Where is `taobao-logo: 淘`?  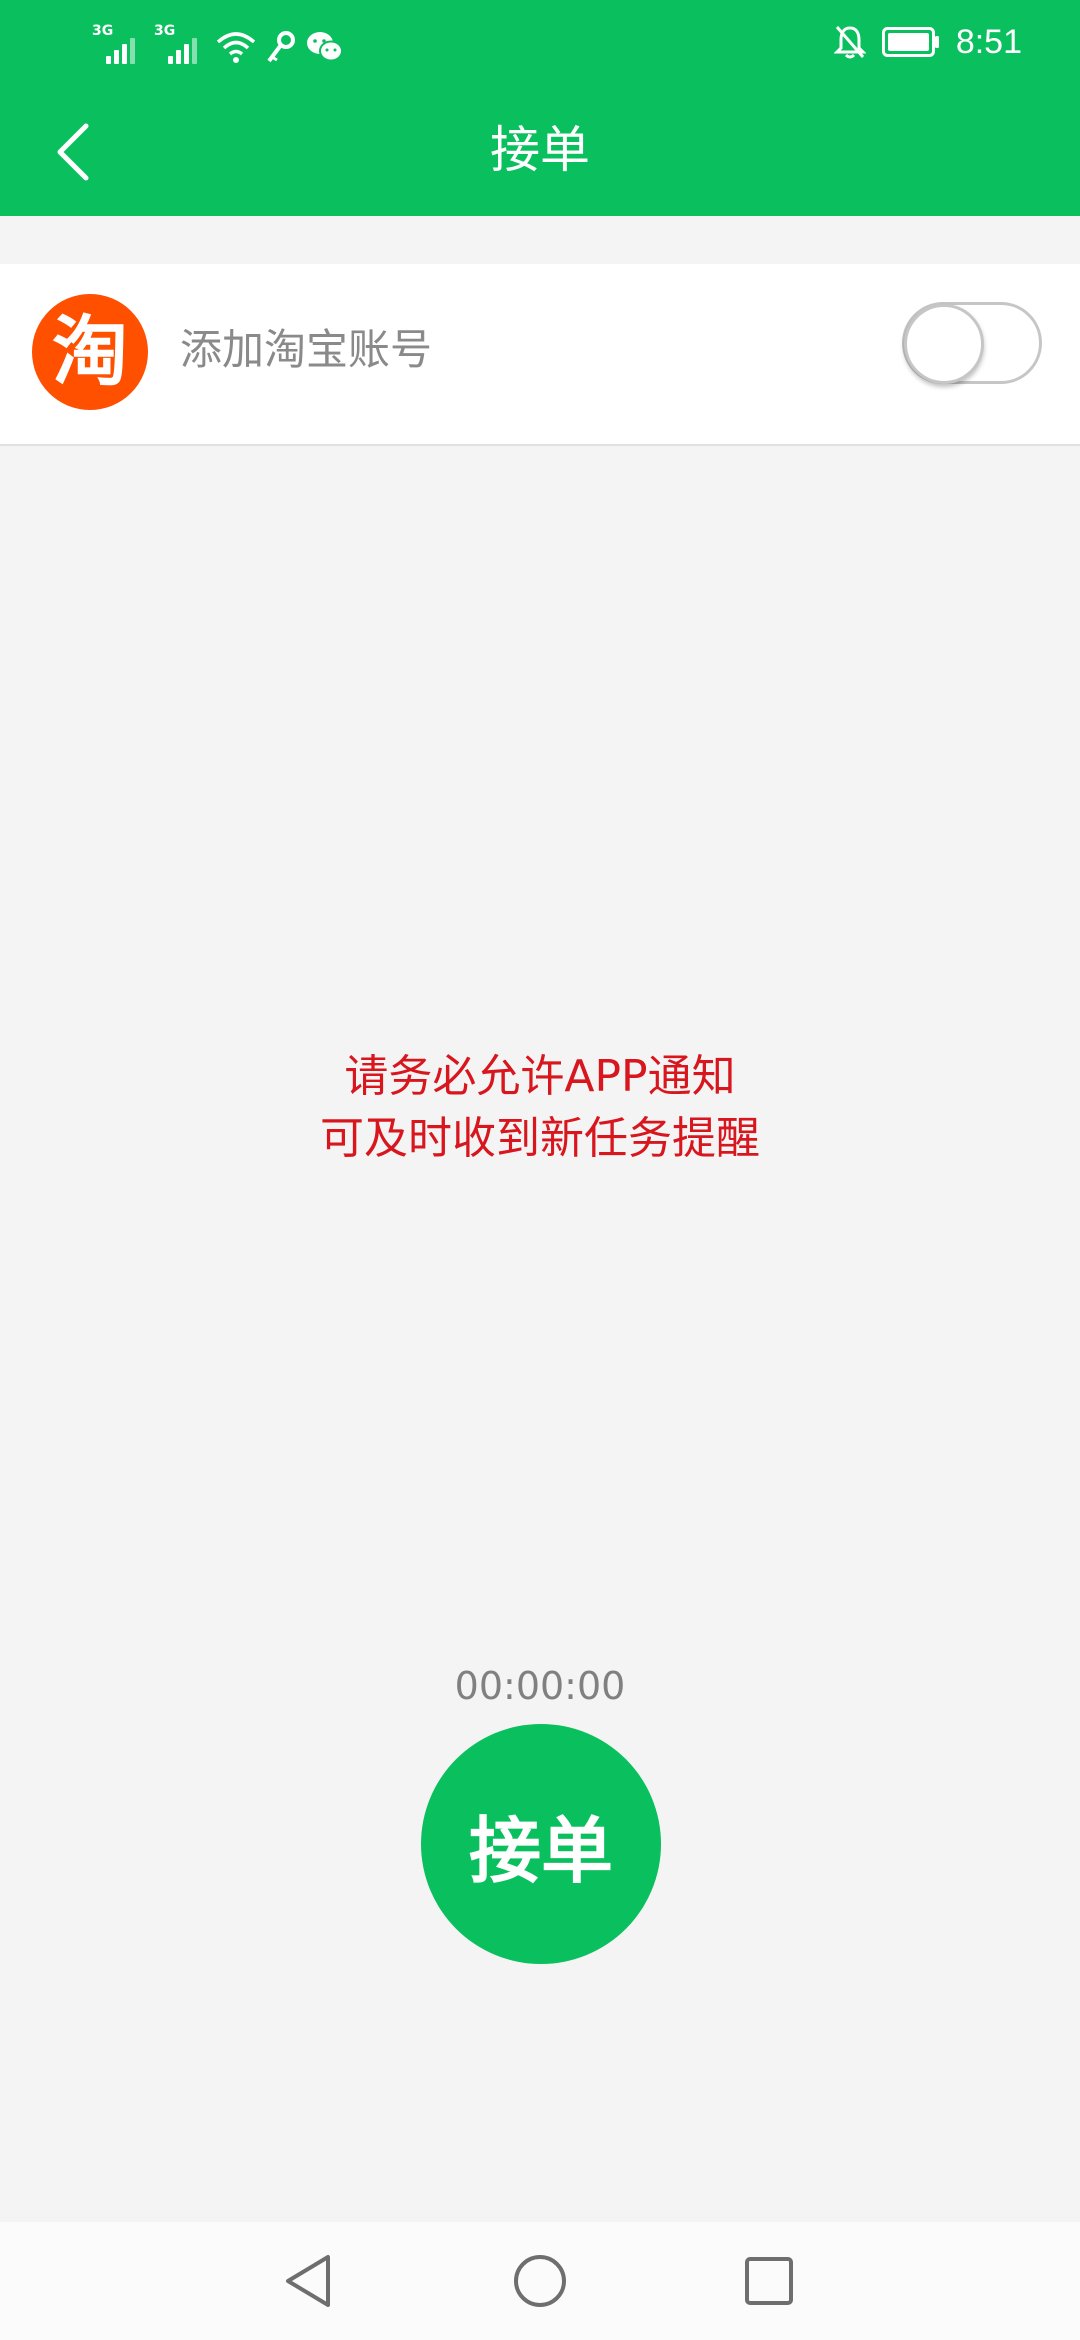
taobao-logo: 淘 is located at coordinates (90, 352).